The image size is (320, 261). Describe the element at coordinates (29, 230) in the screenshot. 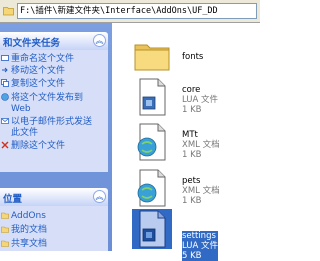

I see `place-label: 我的文档` at that location.